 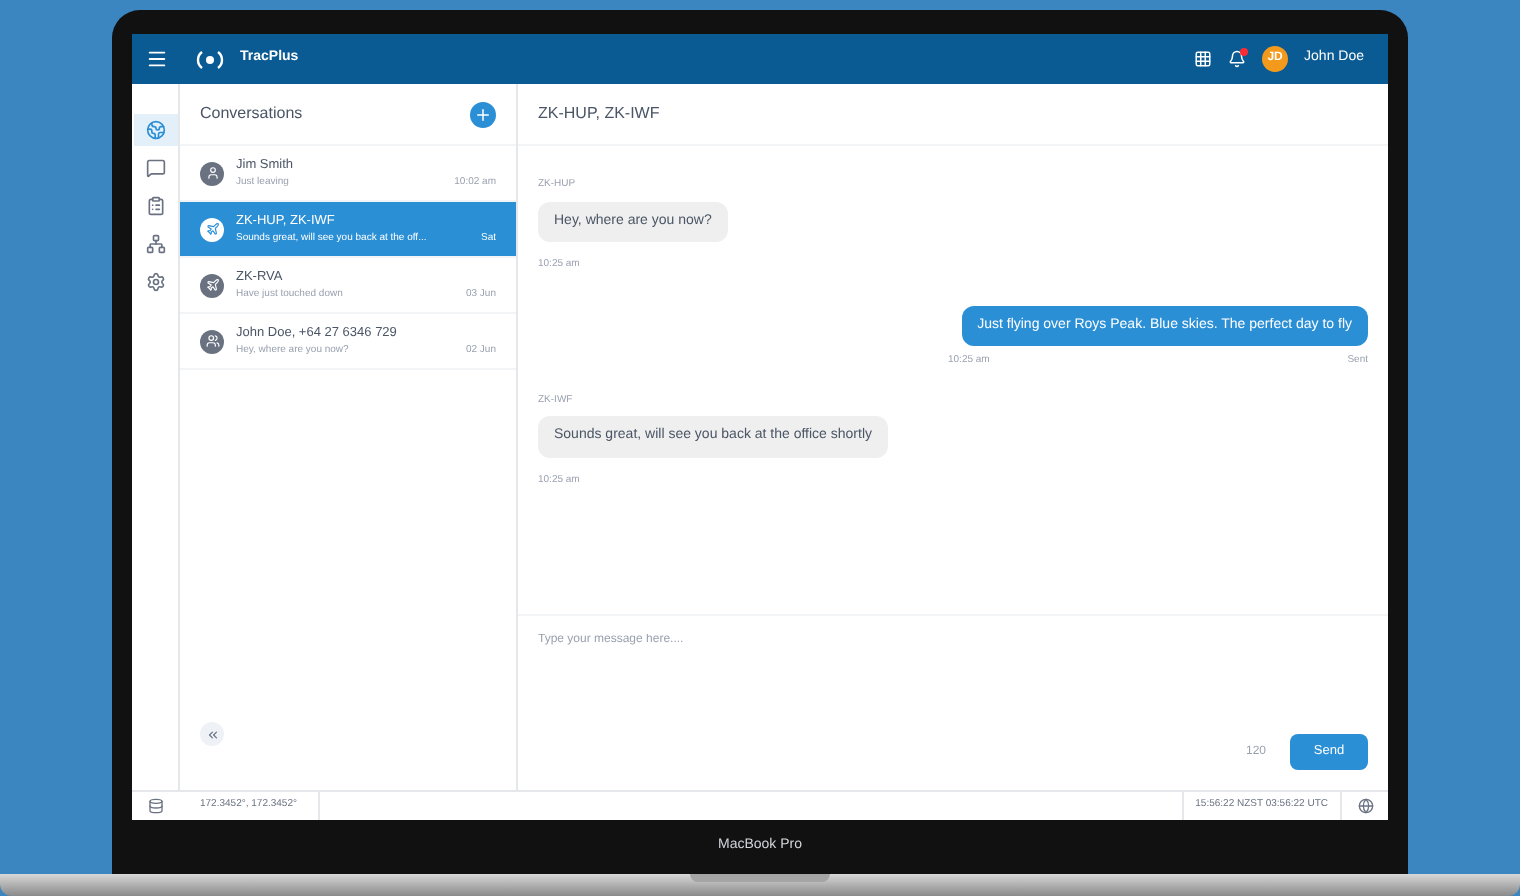 What do you see at coordinates (155, 168) in the screenshot?
I see `chat-icon` at bounding box center [155, 168].